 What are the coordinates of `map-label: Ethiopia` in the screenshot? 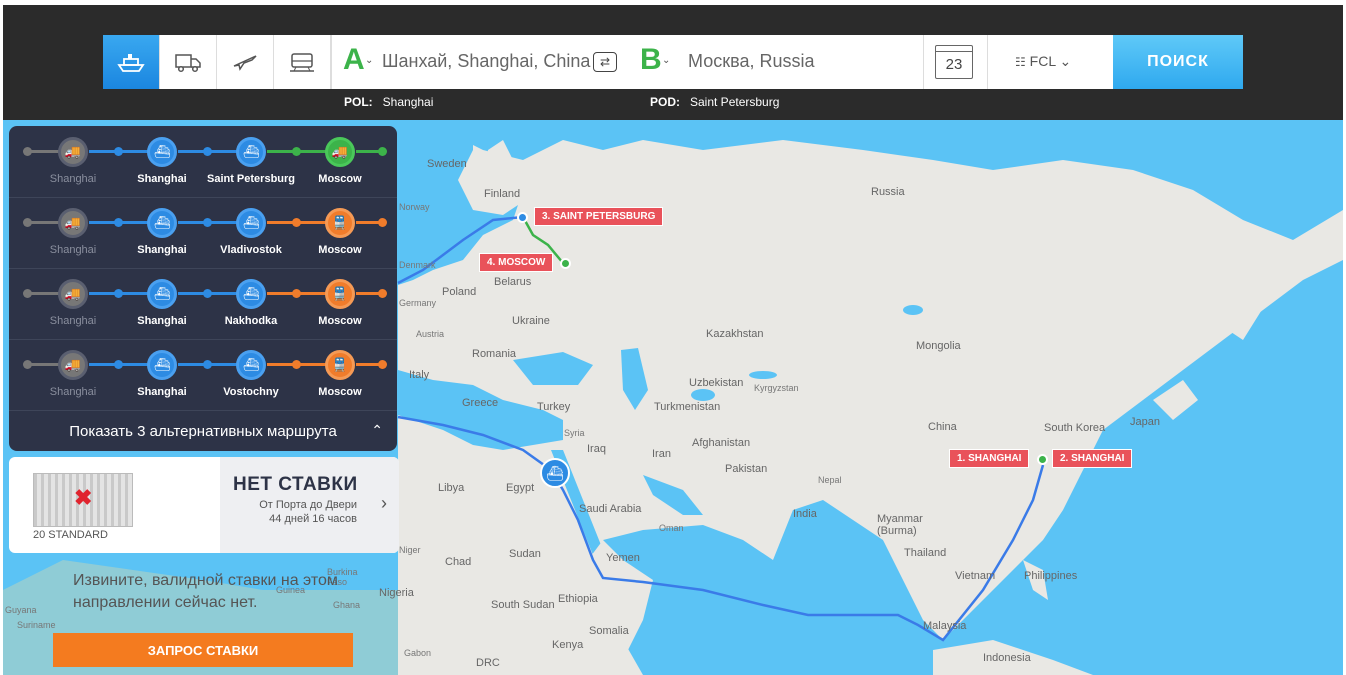 It's located at (578, 599).